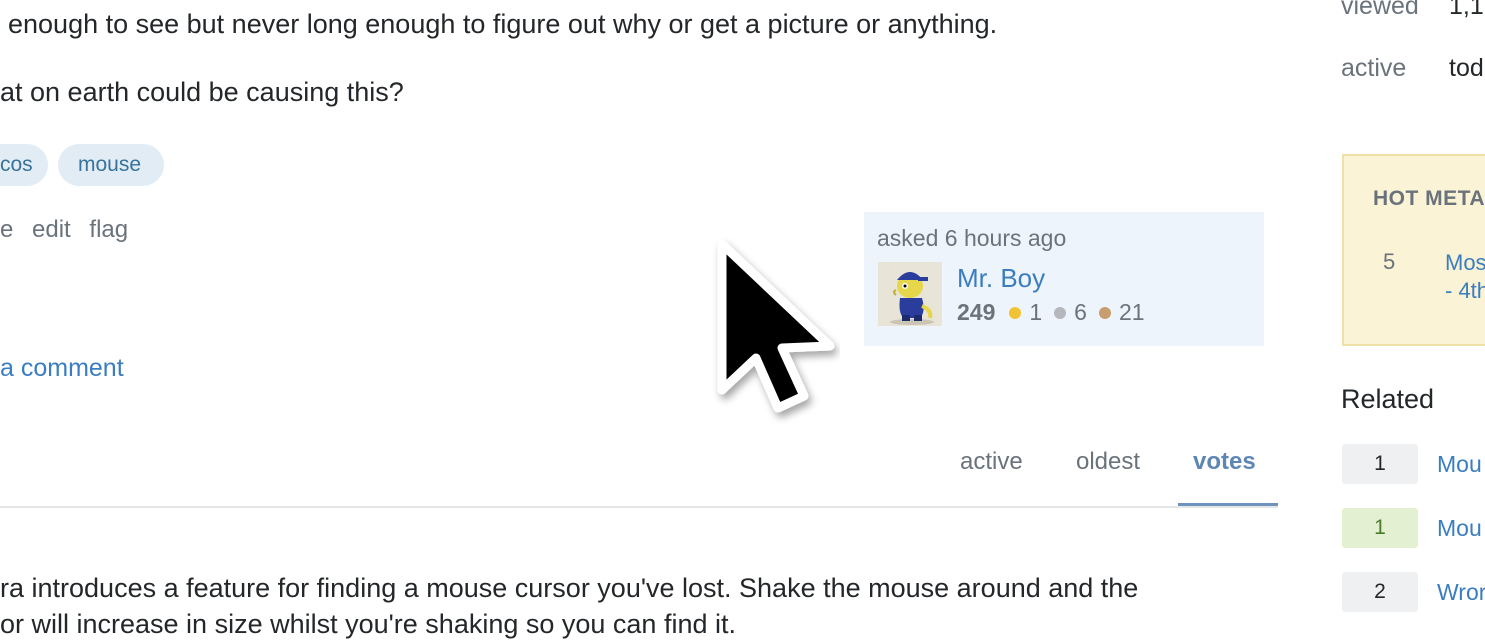 Image resolution: width=1485 pixels, height=640 pixels. Describe the element at coordinates (62, 368) in the screenshot. I see `add-comment-link: a comment` at that location.